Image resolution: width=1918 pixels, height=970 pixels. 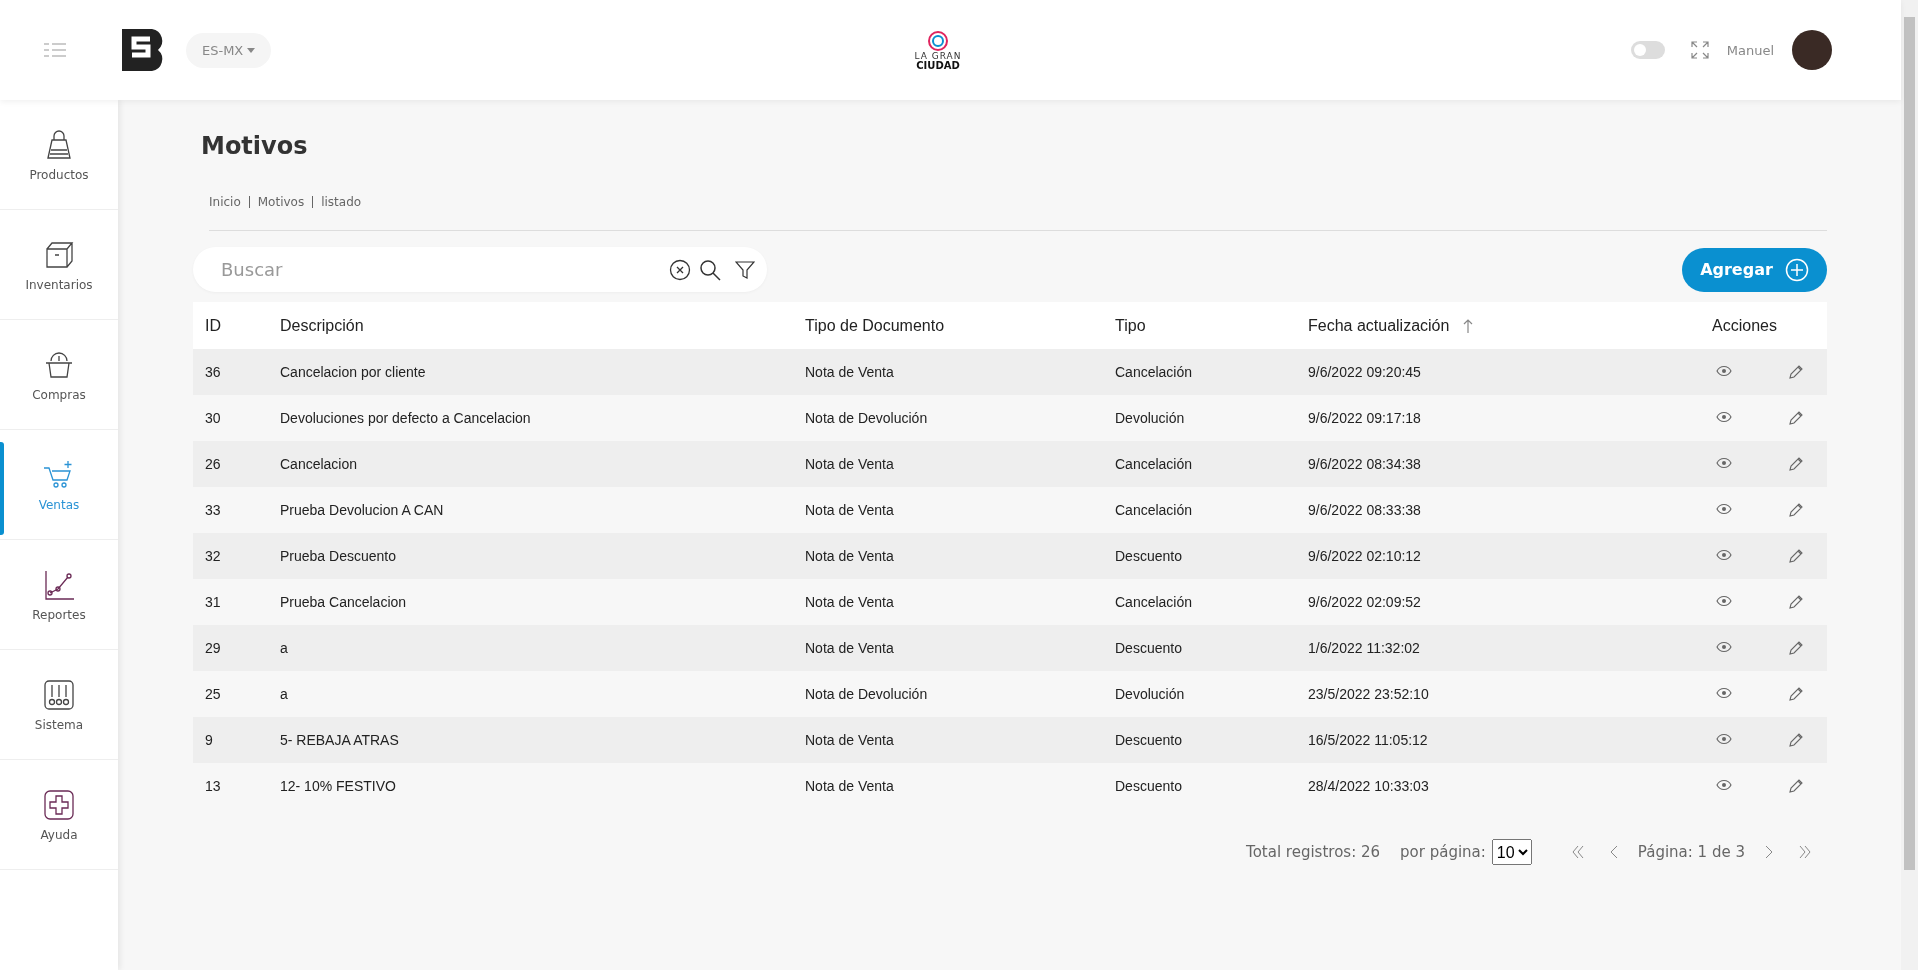 What do you see at coordinates (1511, 852) in the screenshot?
I see `per-page-select: 10` at bounding box center [1511, 852].